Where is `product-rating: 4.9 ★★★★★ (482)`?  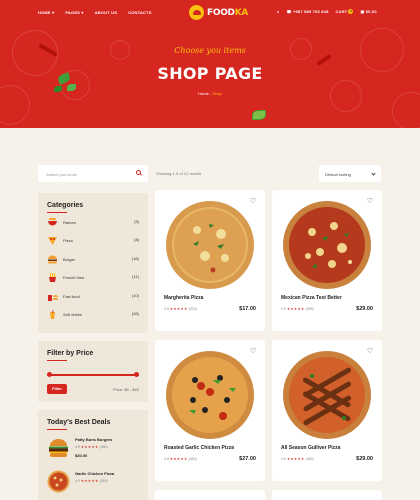 product-rating: 4.9 ★★★★★ (482) is located at coordinates (297, 459).